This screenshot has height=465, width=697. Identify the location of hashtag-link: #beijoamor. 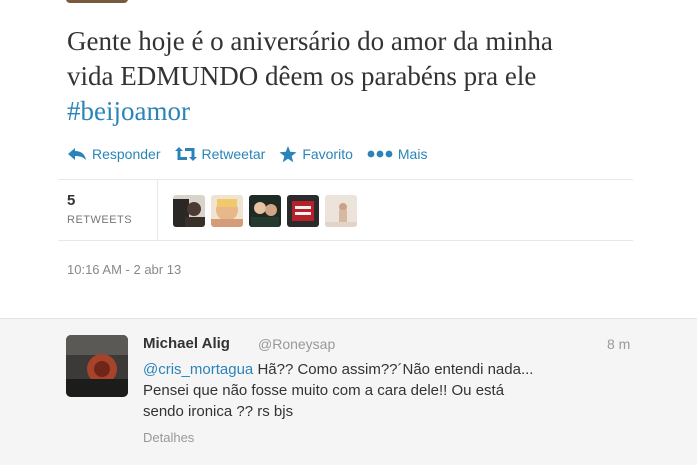
(128, 111).